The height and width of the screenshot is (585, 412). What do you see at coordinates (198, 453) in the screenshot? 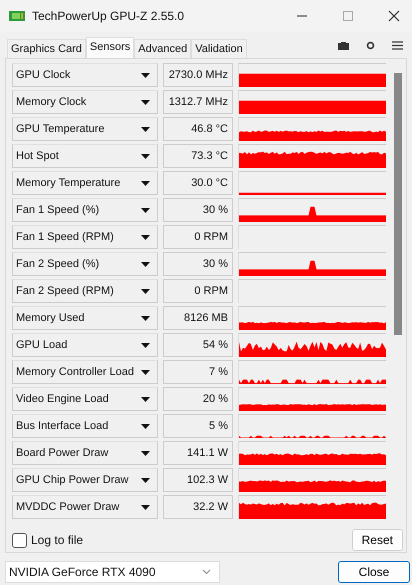
I see `sensor-value: 141.1 W` at bounding box center [198, 453].